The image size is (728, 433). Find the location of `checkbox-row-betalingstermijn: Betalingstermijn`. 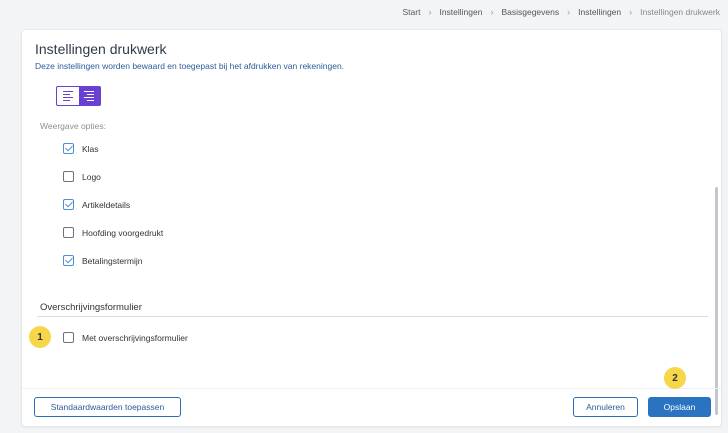

checkbox-row-betalingstermijn: Betalingstermijn is located at coordinates (102, 260).